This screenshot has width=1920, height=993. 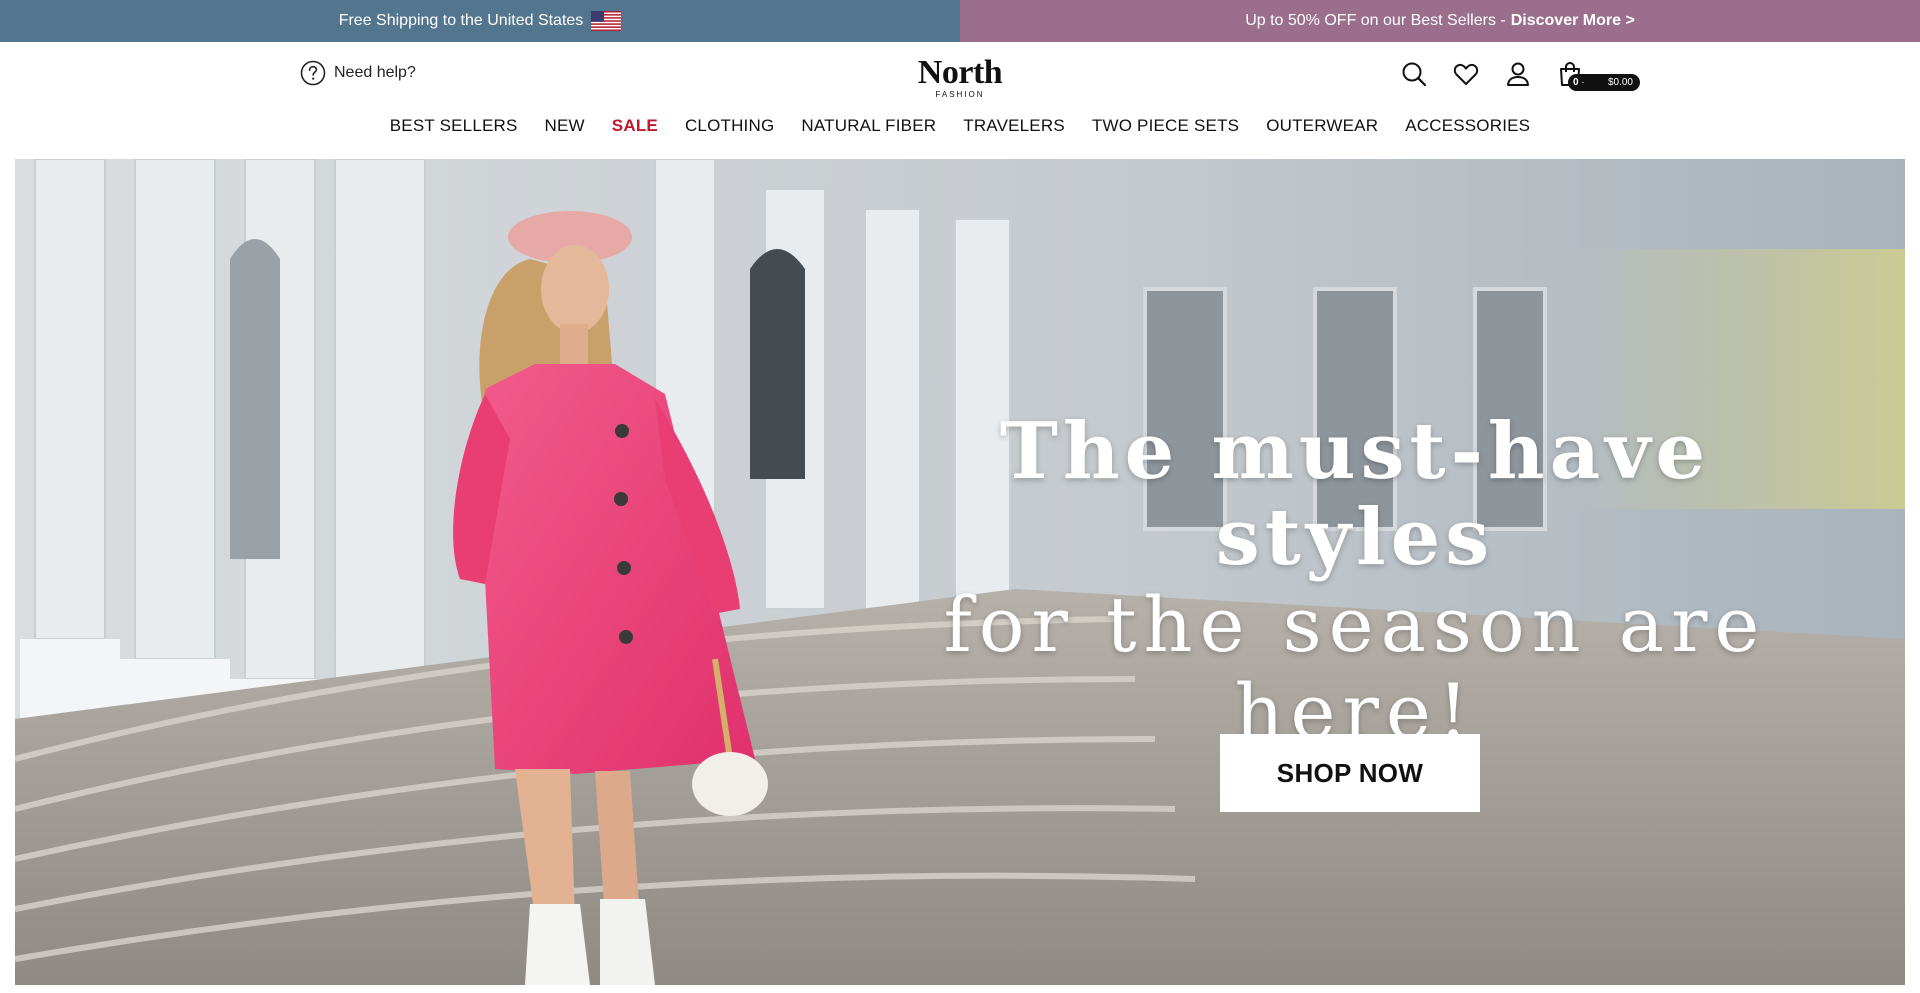 I want to click on headline-line-1: The must-have styles, so click(x=1355, y=494).